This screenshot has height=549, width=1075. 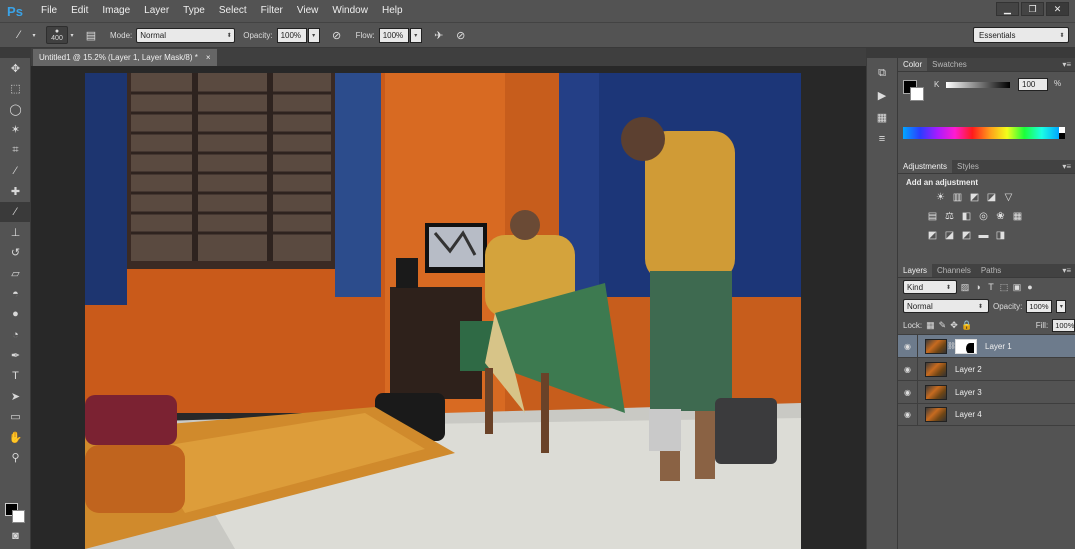 What do you see at coordinates (1057, 9) in the screenshot?
I see `close-icon: ✕` at bounding box center [1057, 9].